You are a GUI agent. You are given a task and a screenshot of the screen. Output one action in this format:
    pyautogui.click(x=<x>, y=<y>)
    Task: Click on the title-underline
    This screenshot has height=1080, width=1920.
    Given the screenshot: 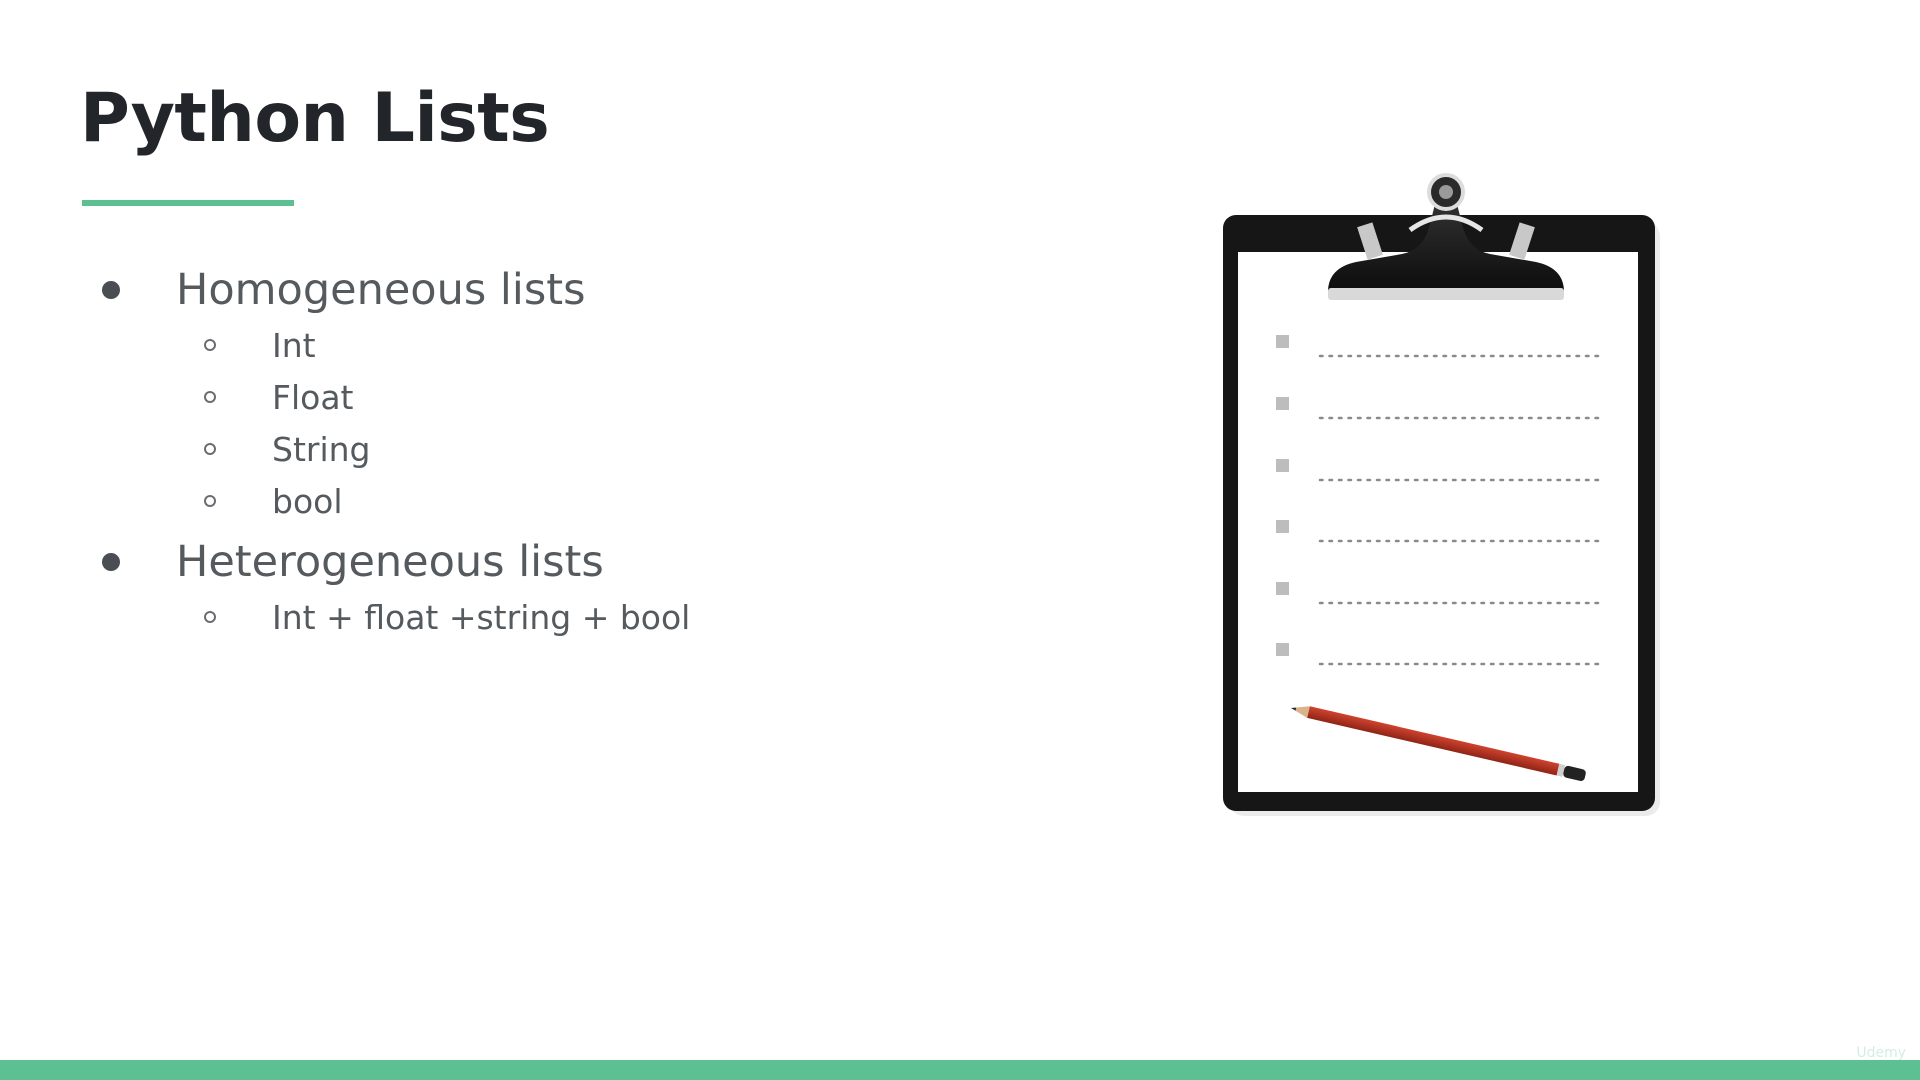 What is the action you would take?
    pyautogui.click(x=188, y=203)
    